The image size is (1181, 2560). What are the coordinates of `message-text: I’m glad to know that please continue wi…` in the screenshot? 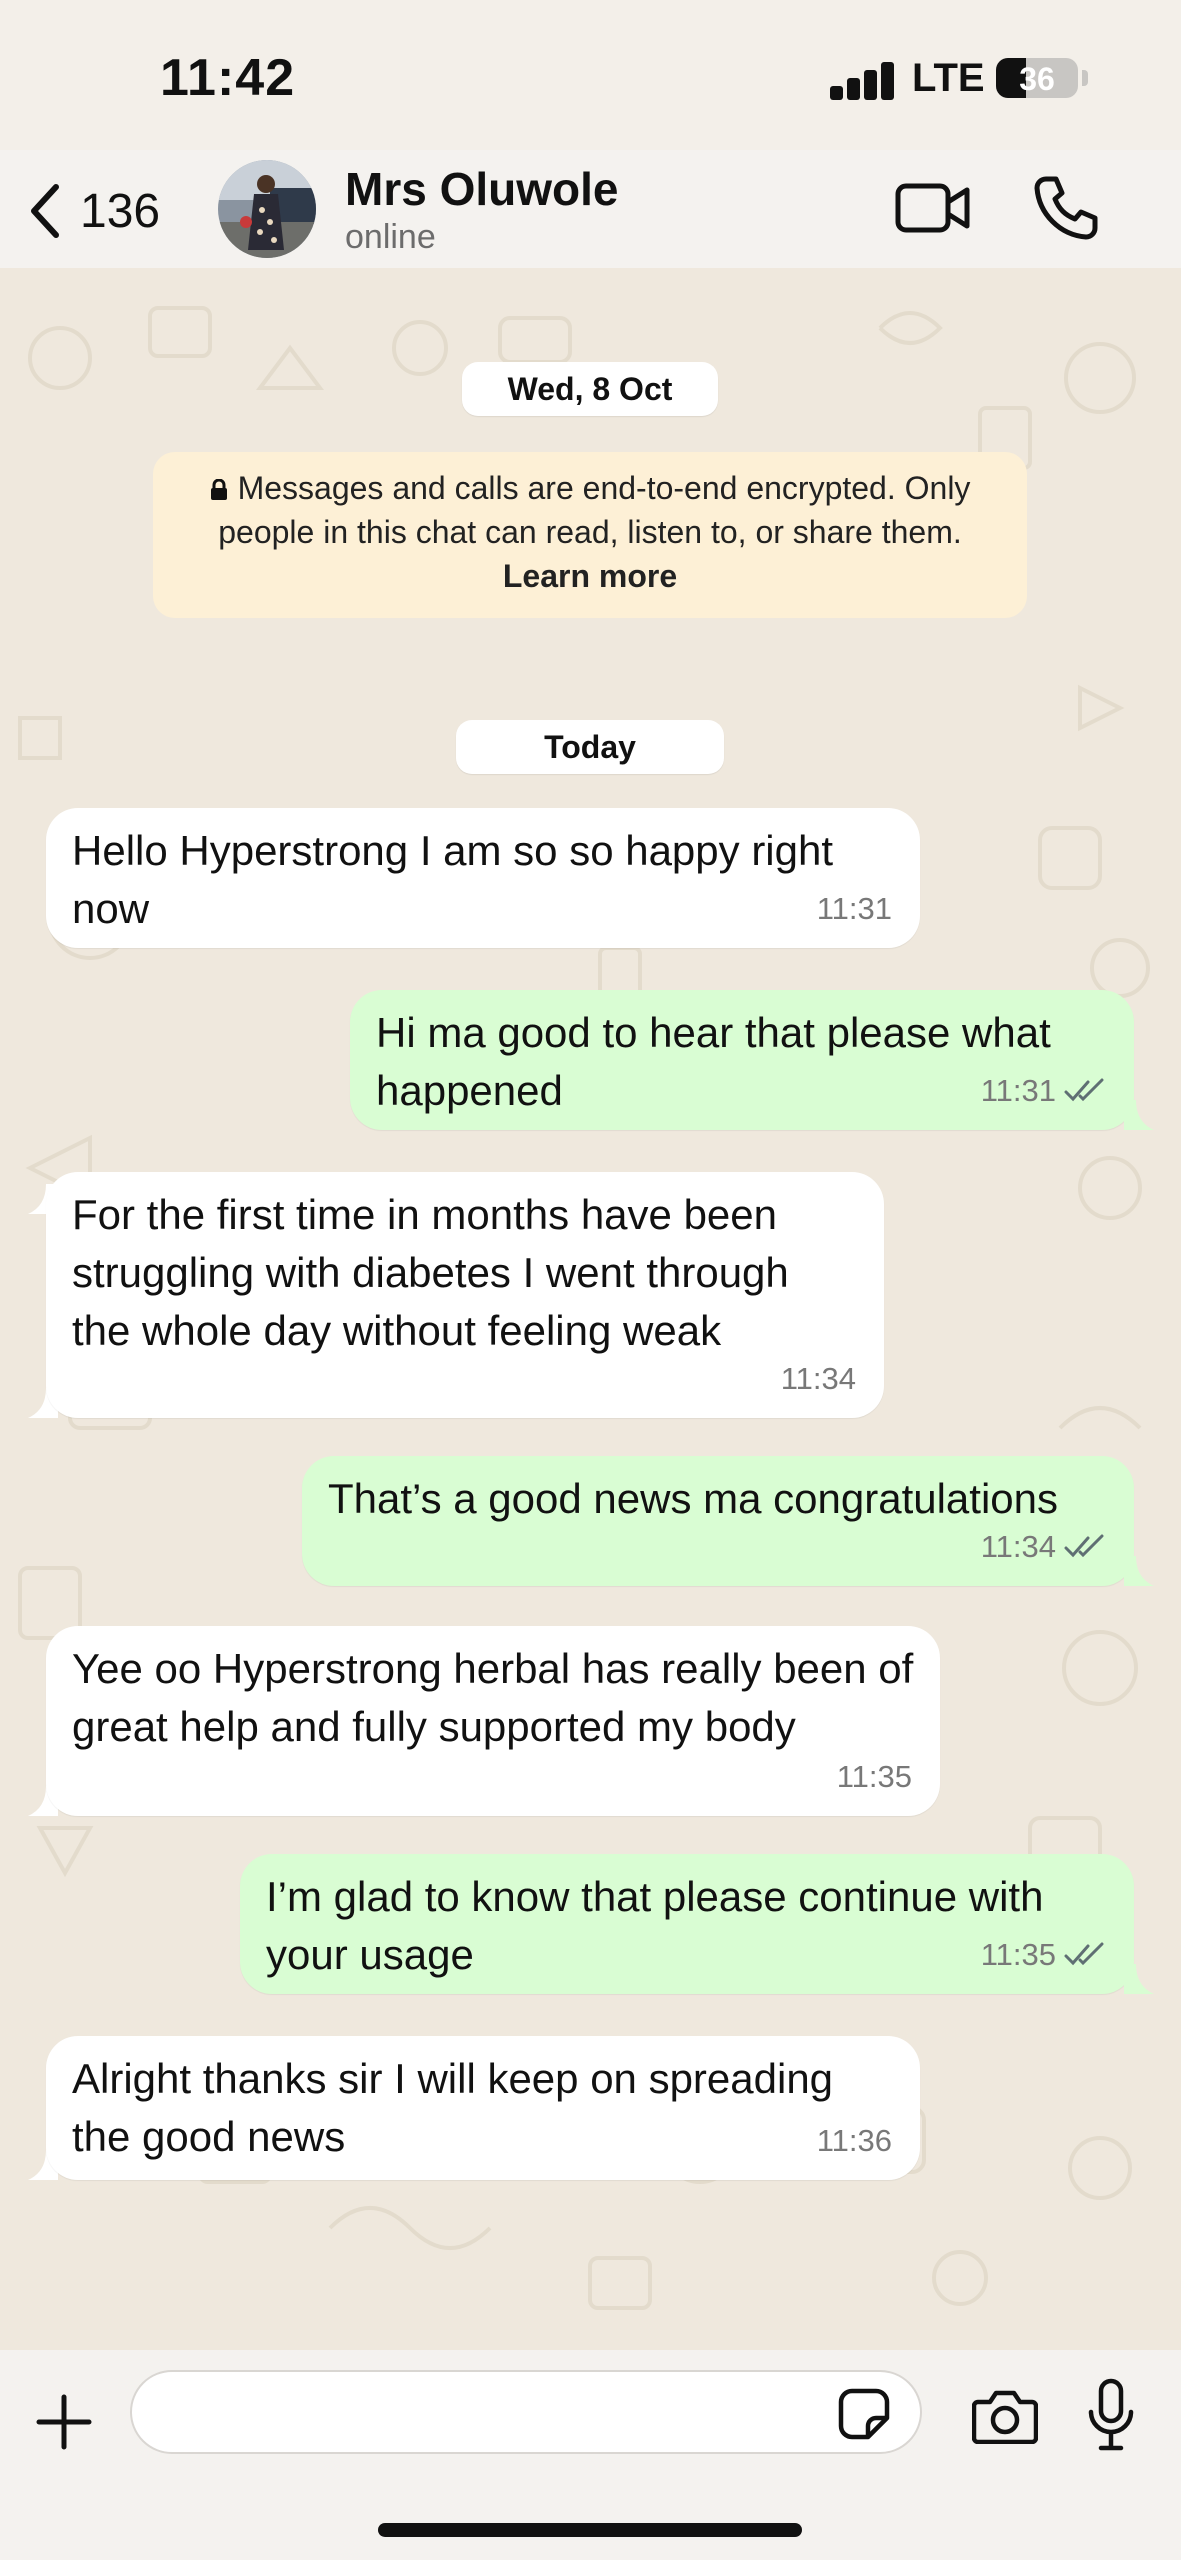 It's located at (655, 1925).